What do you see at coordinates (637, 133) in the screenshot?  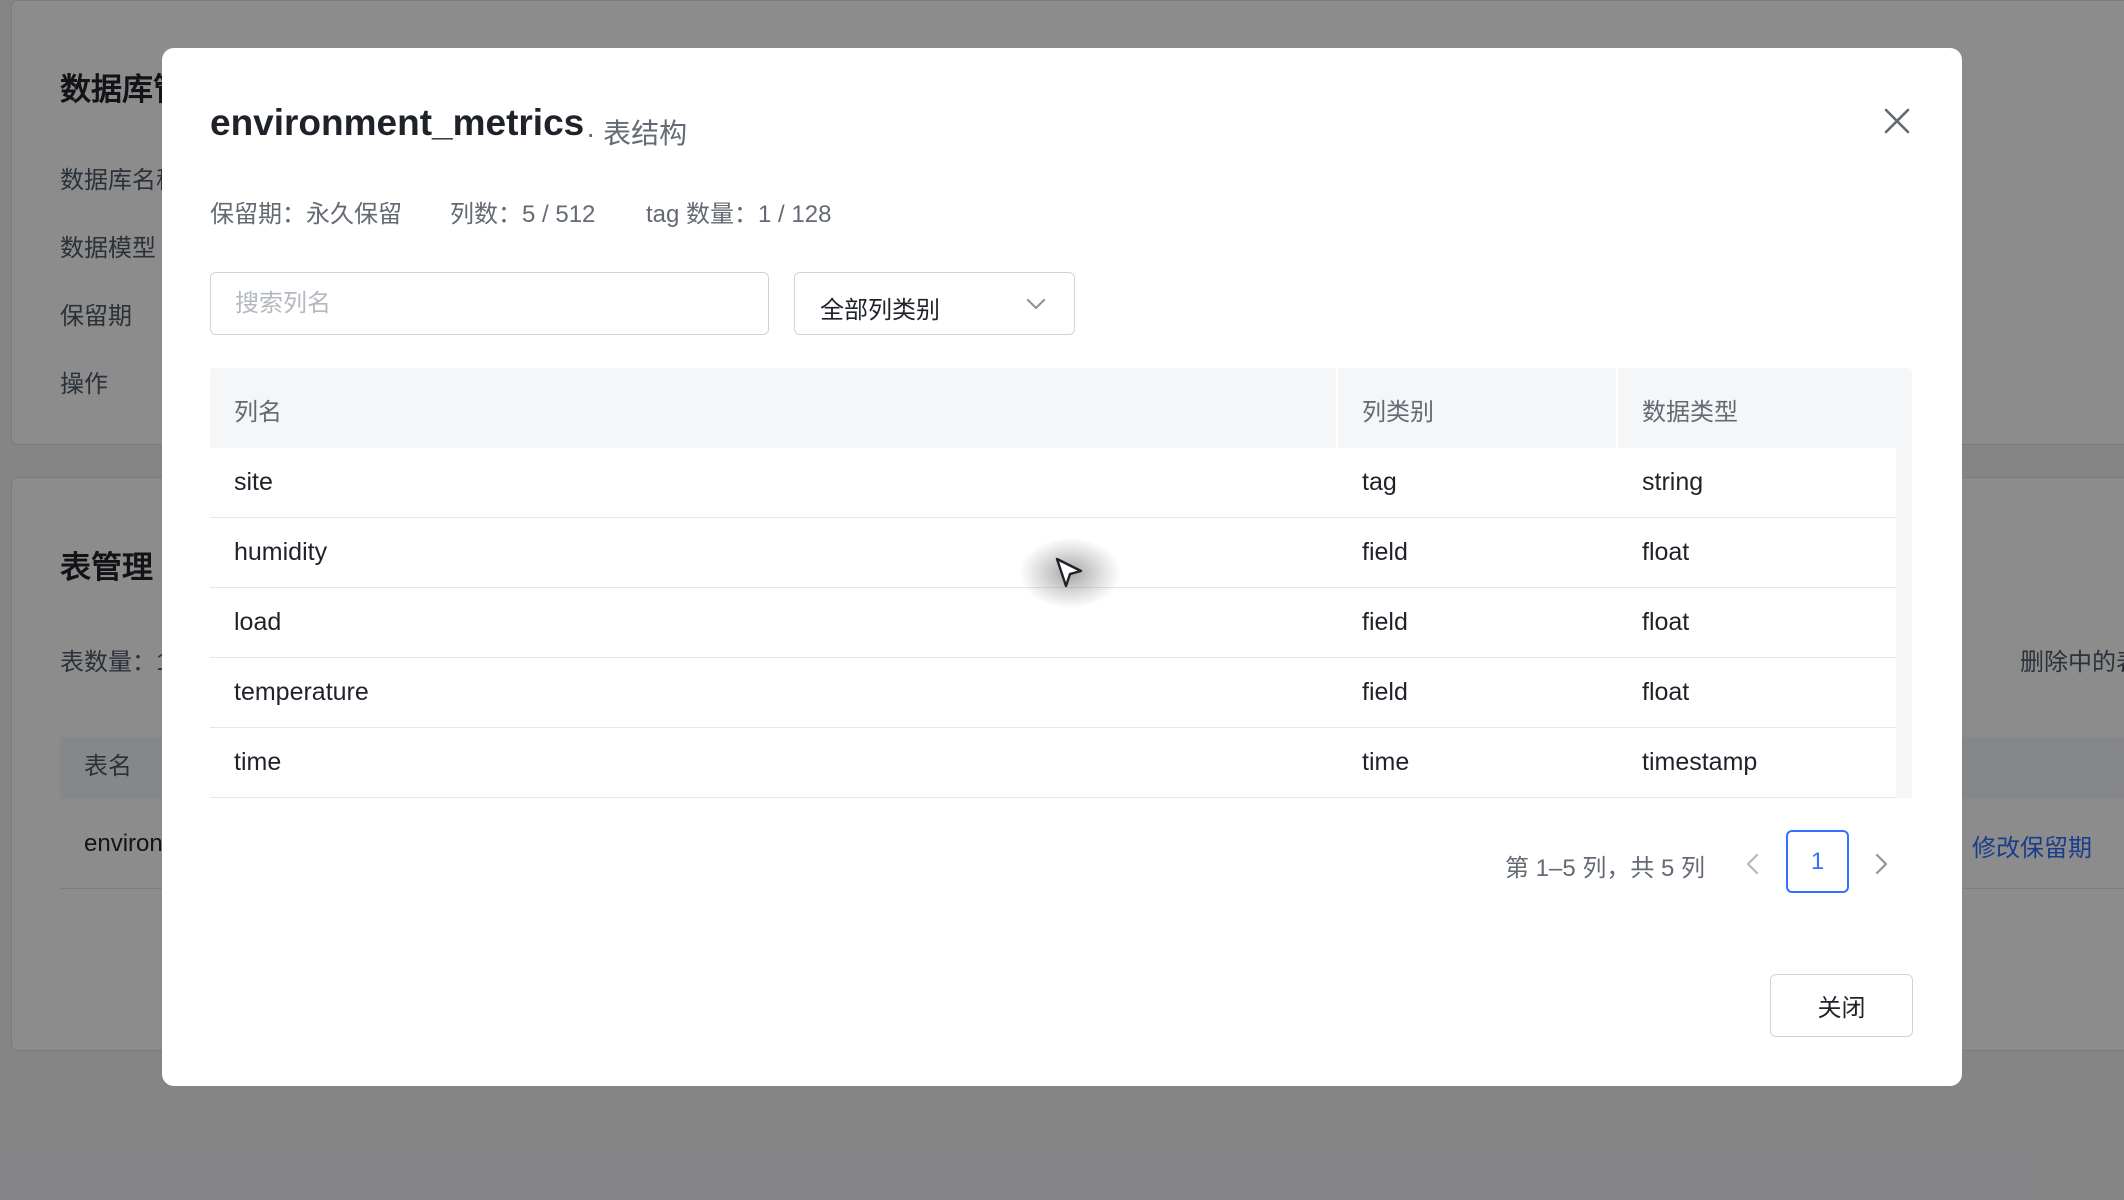 I see `dialog-subtitle: · 表结构` at bounding box center [637, 133].